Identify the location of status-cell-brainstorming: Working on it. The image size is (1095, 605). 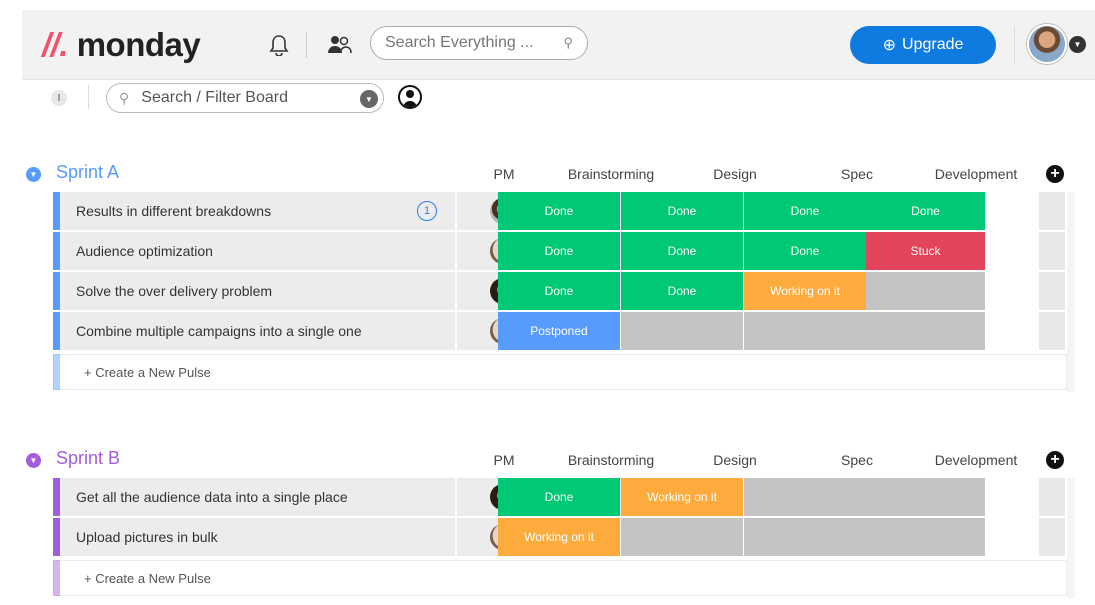
(559, 537).